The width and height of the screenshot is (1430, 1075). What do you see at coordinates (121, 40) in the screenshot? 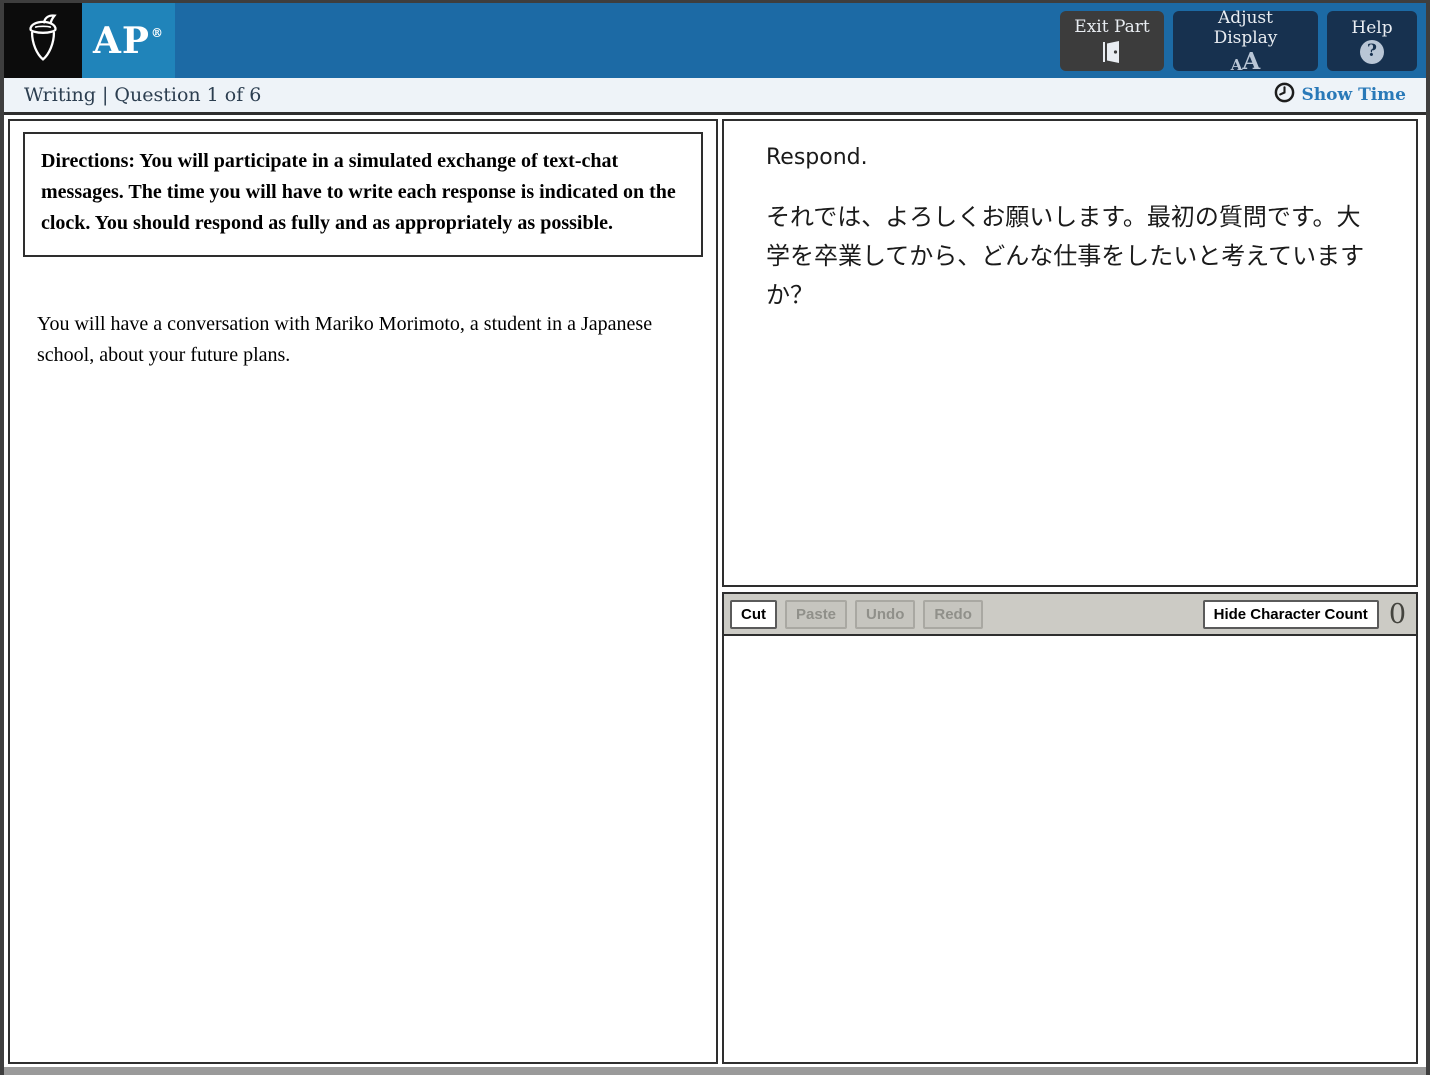
I see `ap-logo-text: AP` at bounding box center [121, 40].